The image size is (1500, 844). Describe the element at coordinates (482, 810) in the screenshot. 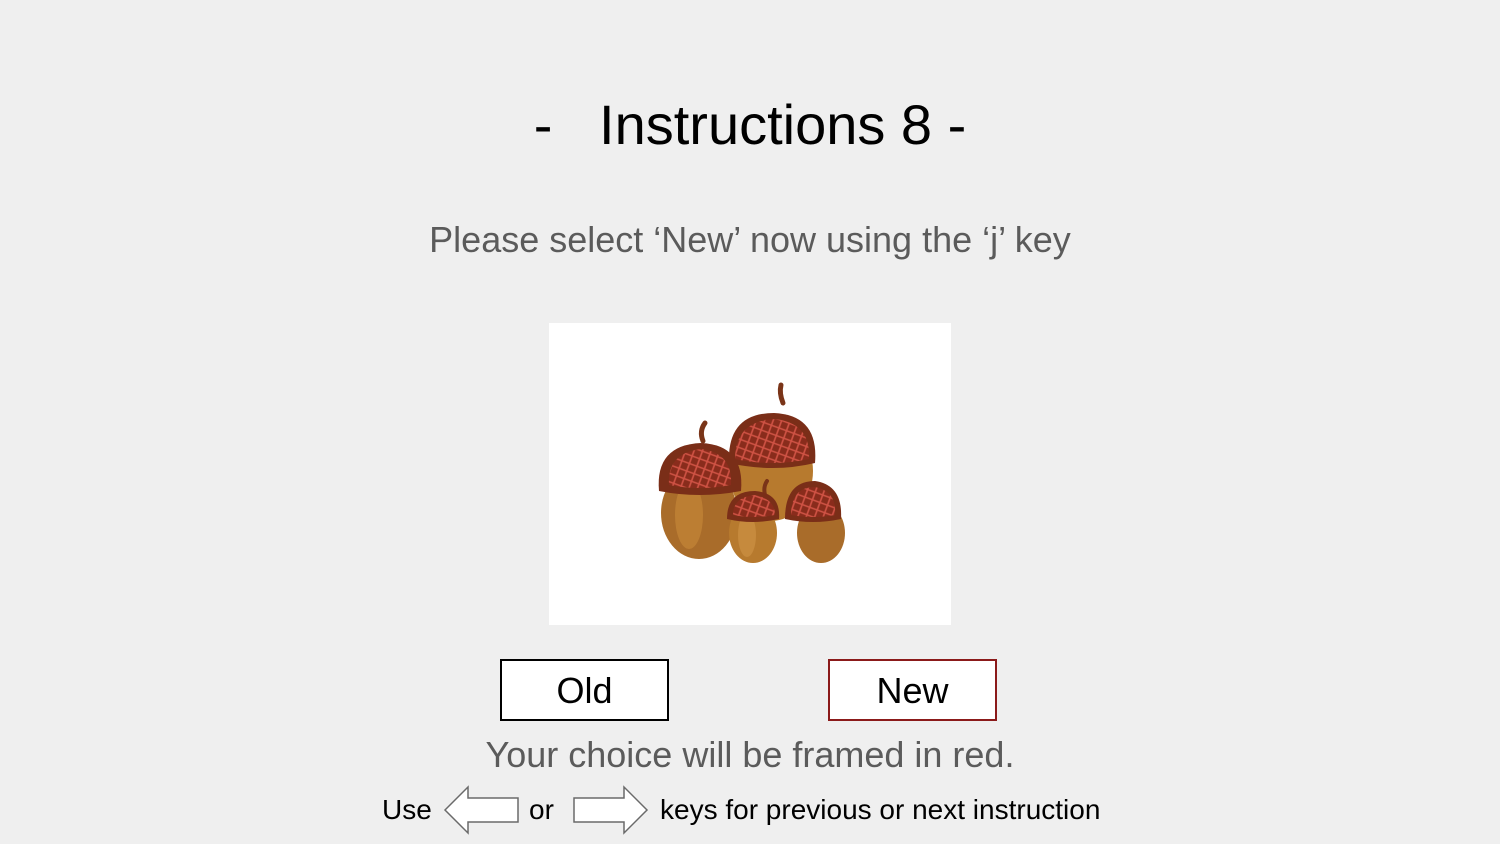

I see `left-arrow-icon` at that location.